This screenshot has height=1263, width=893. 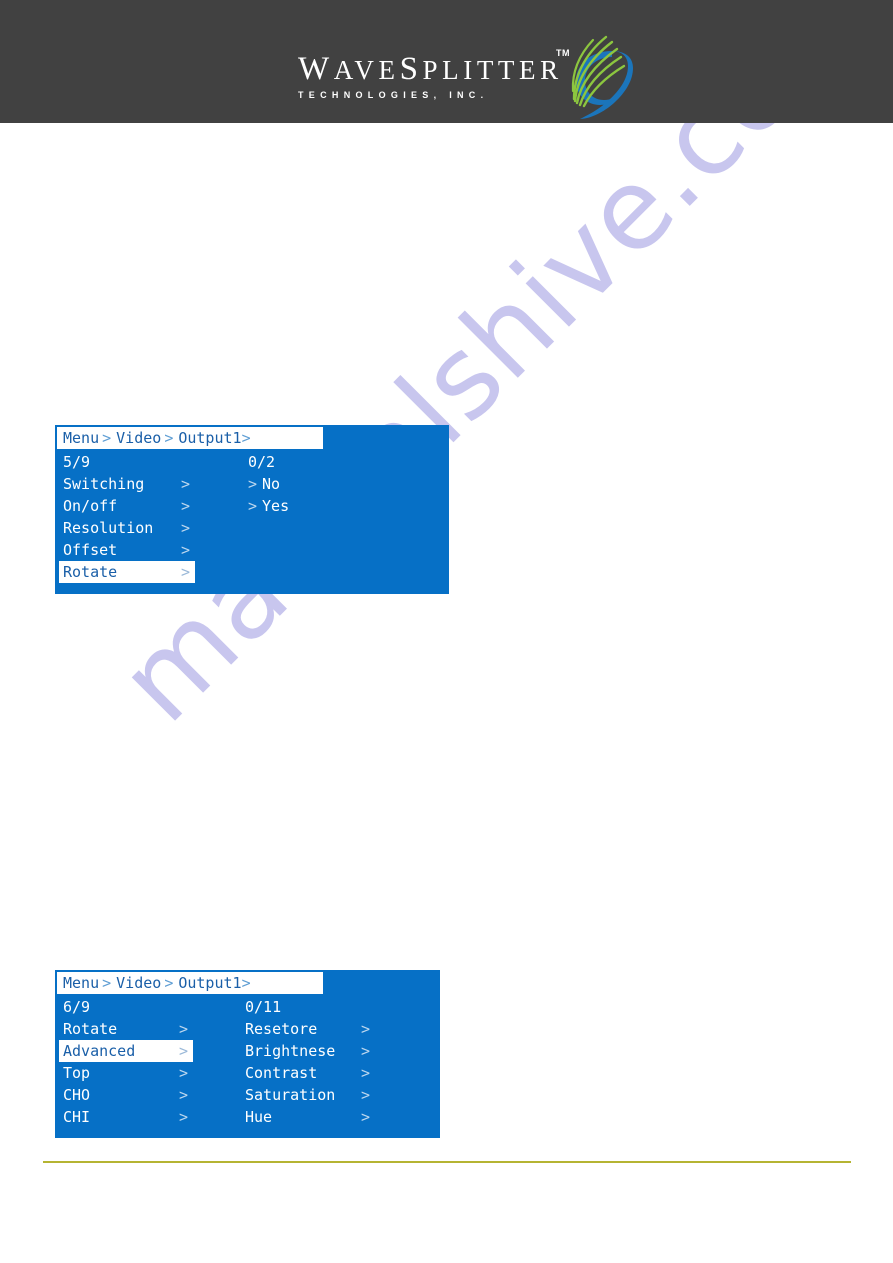 What do you see at coordinates (447, 1162) in the screenshot?
I see `footer-divider` at bounding box center [447, 1162].